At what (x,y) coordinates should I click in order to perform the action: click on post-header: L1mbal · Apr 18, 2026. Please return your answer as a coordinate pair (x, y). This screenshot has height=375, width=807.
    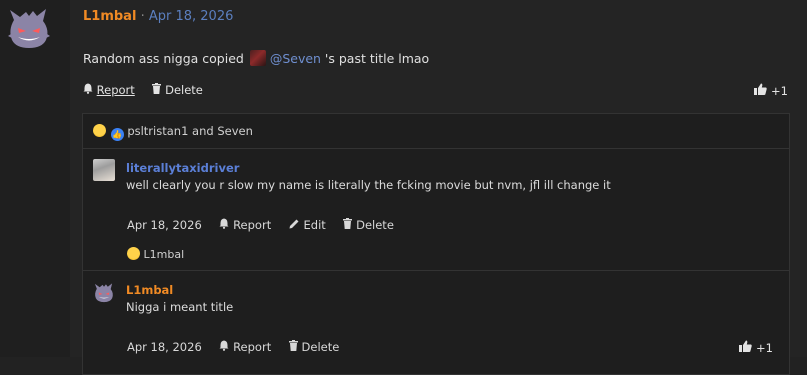
    Looking at the image, I should click on (158, 16).